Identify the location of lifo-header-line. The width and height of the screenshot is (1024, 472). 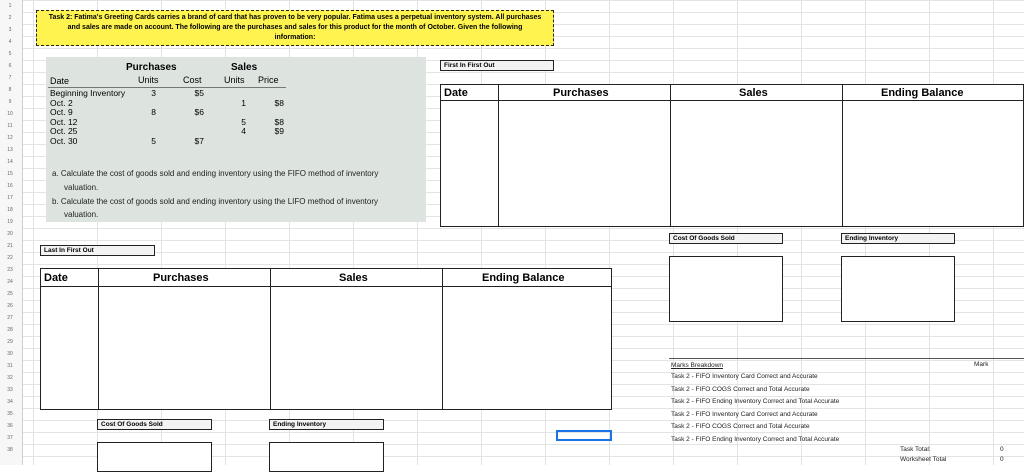
(326, 286).